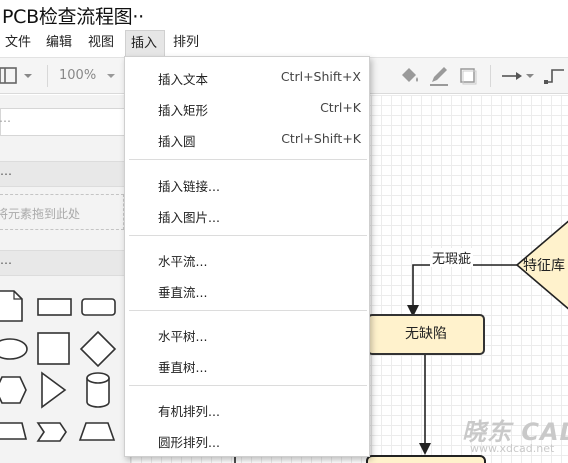 Image resolution: width=568 pixels, height=463 pixels. Describe the element at coordinates (247, 138) in the screenshot. I see `menu-item-insert-circle: 插入圆 Ctrl+Shift+K` at that location.